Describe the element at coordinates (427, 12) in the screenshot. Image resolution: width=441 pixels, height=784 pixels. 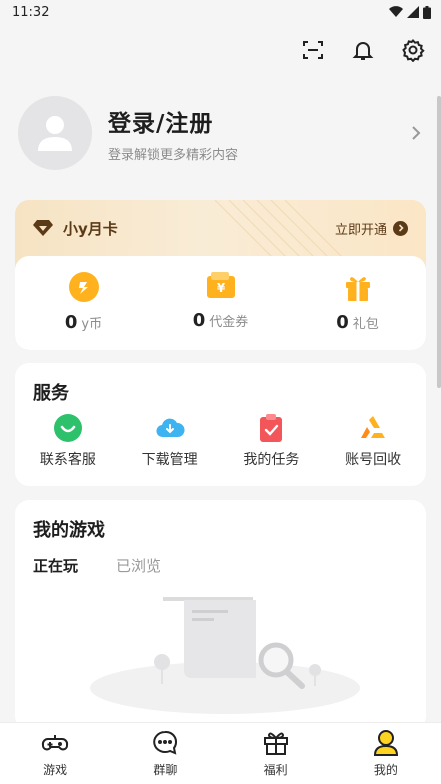
I see `battery-icon` at that location.